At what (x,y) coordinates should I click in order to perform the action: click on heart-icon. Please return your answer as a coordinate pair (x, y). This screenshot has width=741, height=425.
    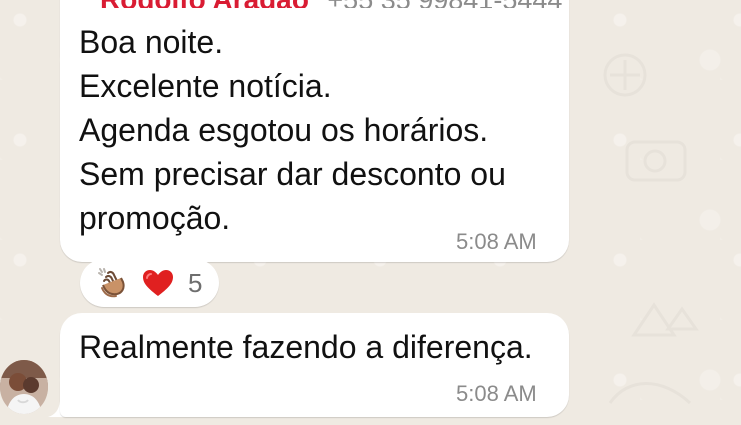
    Looking at the image, I should click on (158, 283).